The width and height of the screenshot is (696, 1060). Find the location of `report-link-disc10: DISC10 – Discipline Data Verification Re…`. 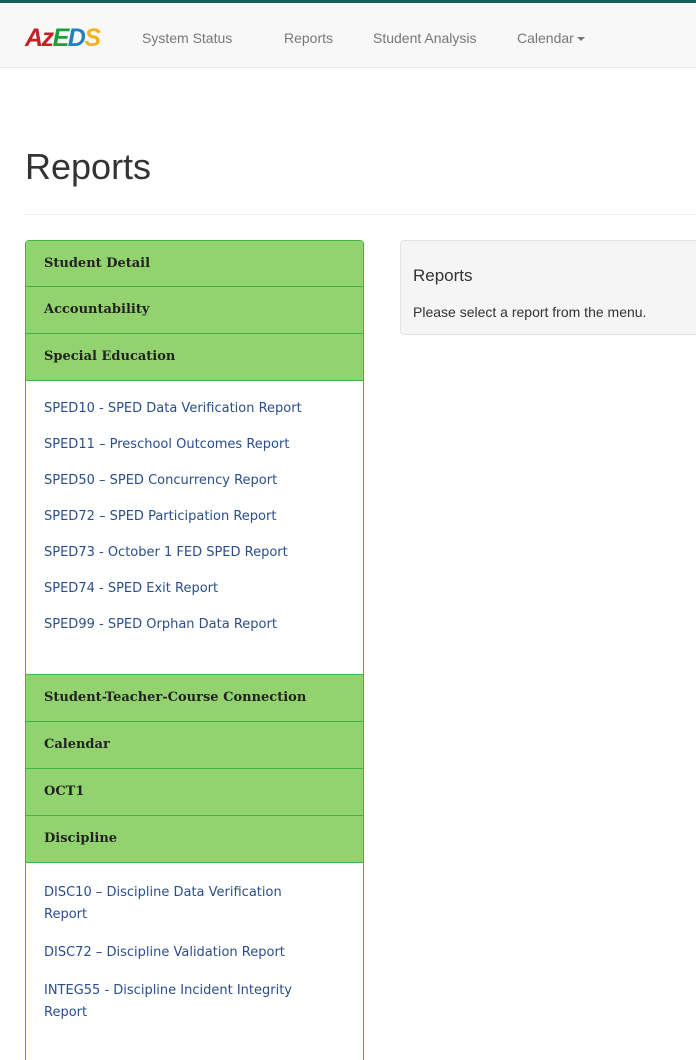

report-link-disc10: DISC10 – Discipline Data Verification Re… is located at coordinates (194, 904).